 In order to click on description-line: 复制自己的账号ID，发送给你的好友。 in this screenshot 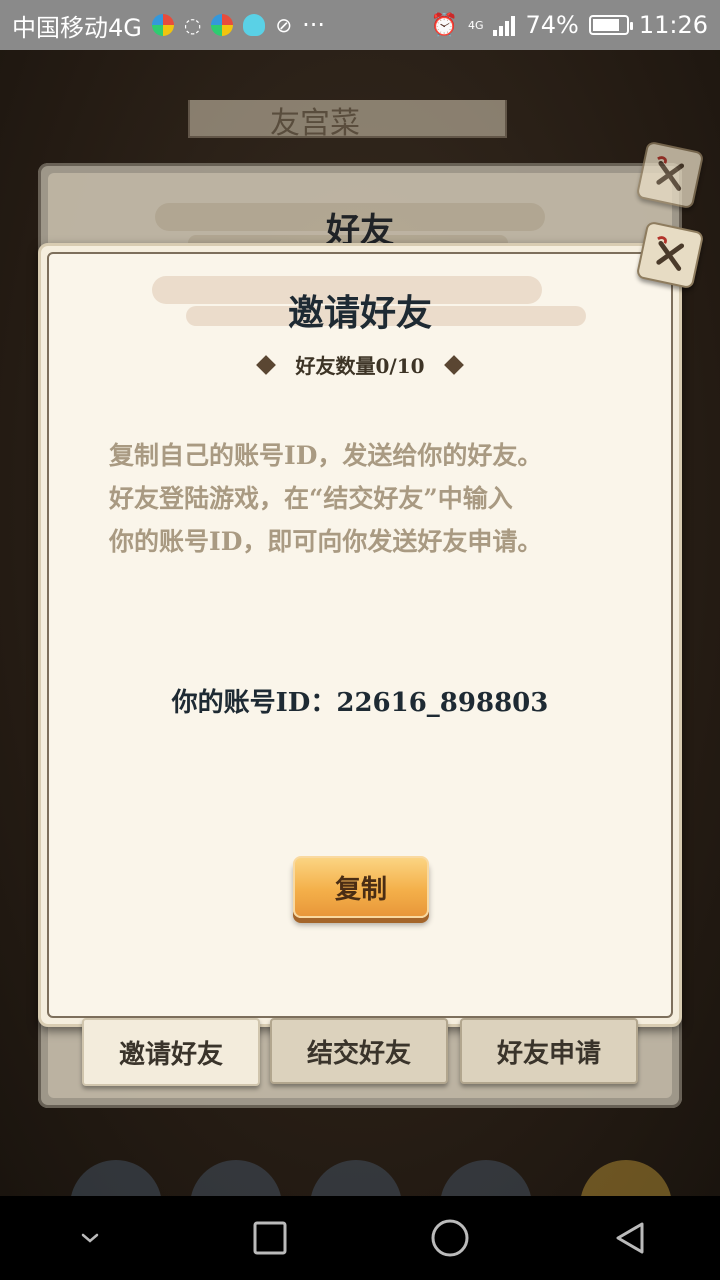, I will do `click(326, 455)`.